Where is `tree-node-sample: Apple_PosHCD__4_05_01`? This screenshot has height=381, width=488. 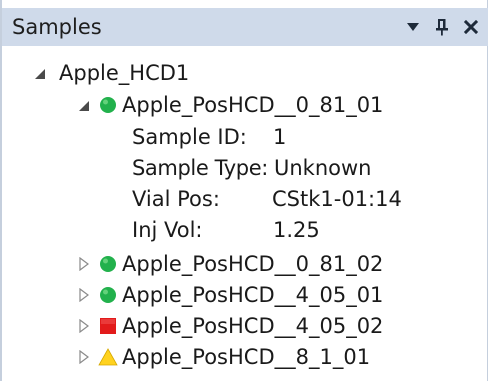
tree-node-sample: Apple_PosHCD__4_05_01 is located at coordinates (242, 295).